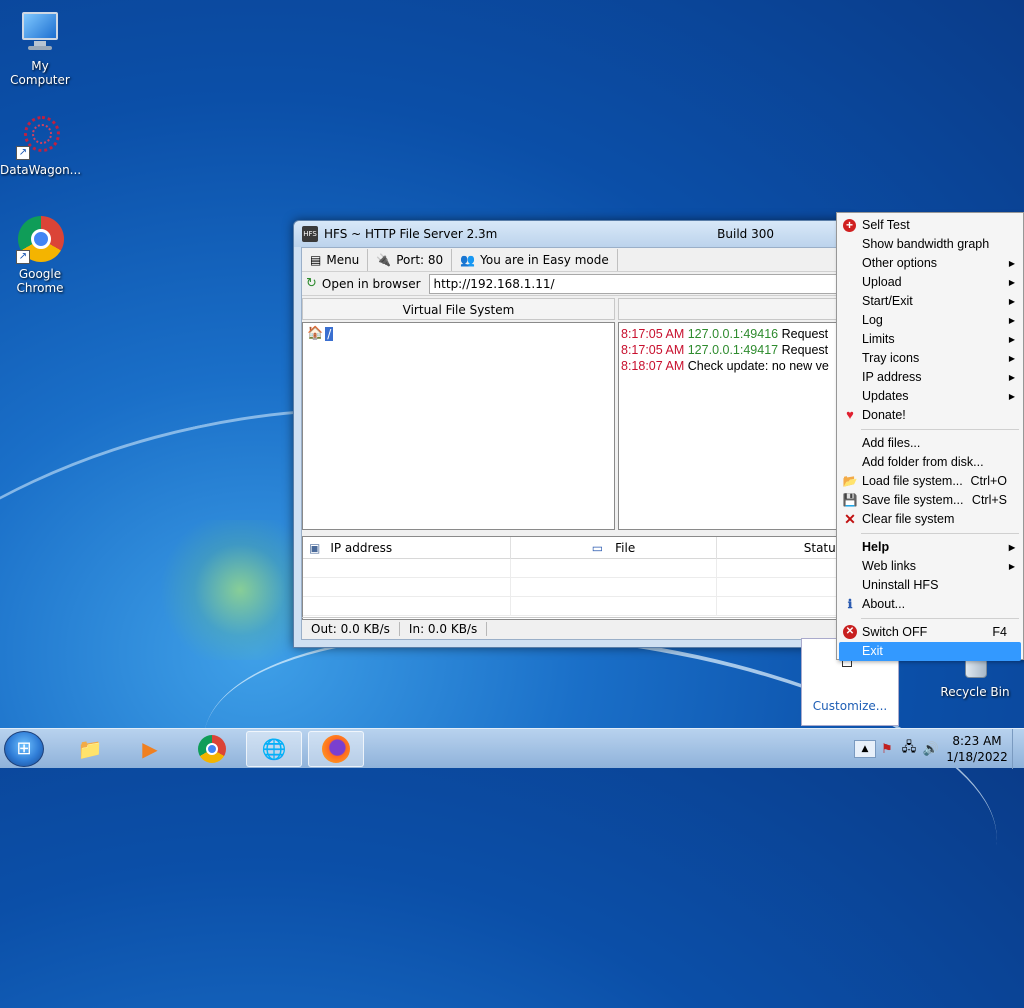  What do you see at coordinates (731, 334) in the screenshot?
I see `log-line: 8:17:05 AM 127.0.0.1:49416 Request` at bounding box center [731, 334].